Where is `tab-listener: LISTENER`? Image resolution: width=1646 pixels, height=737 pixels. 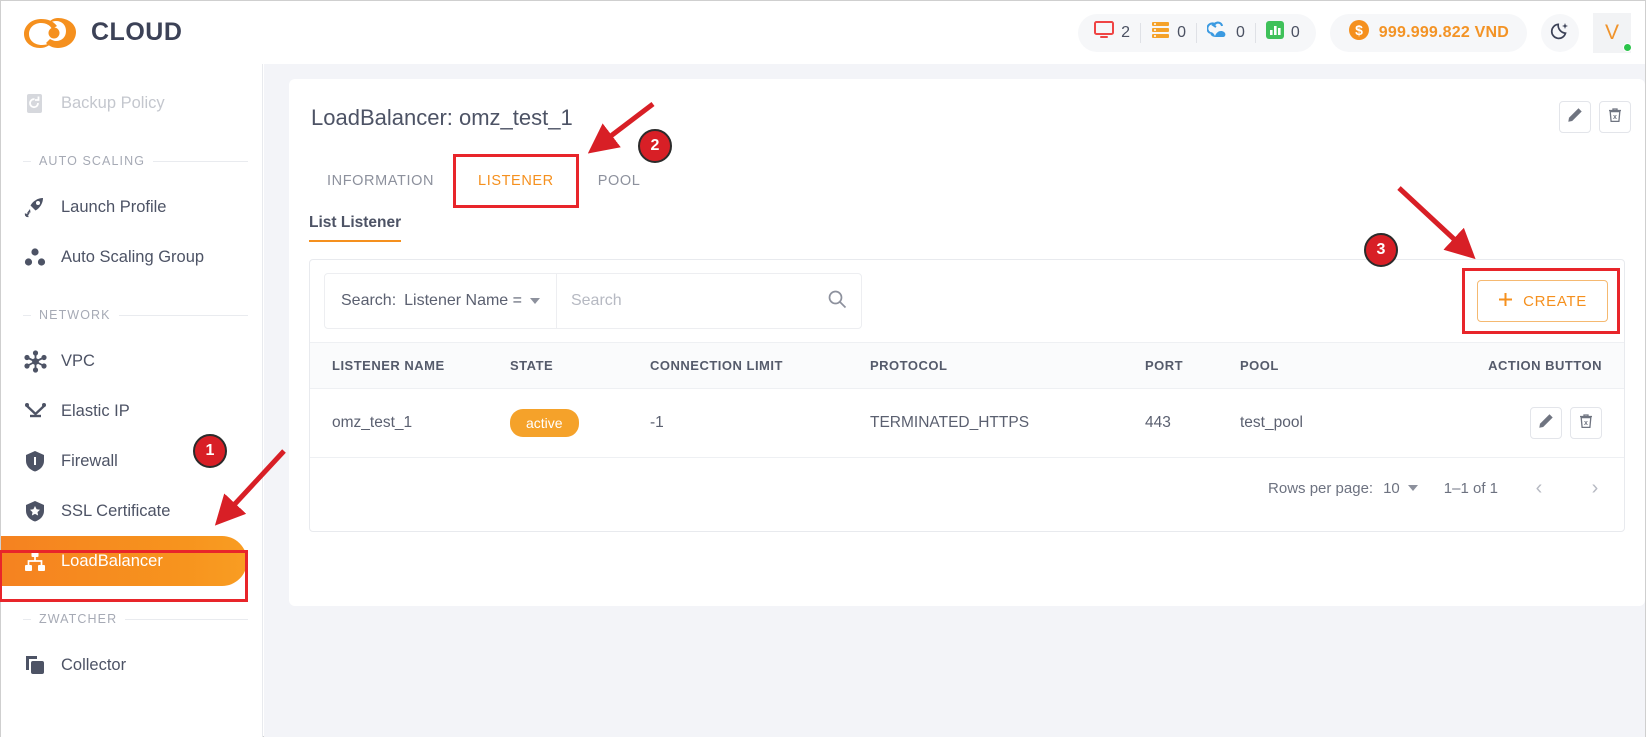 tab-listener: LISTENER is located at coordinates (516, 181).